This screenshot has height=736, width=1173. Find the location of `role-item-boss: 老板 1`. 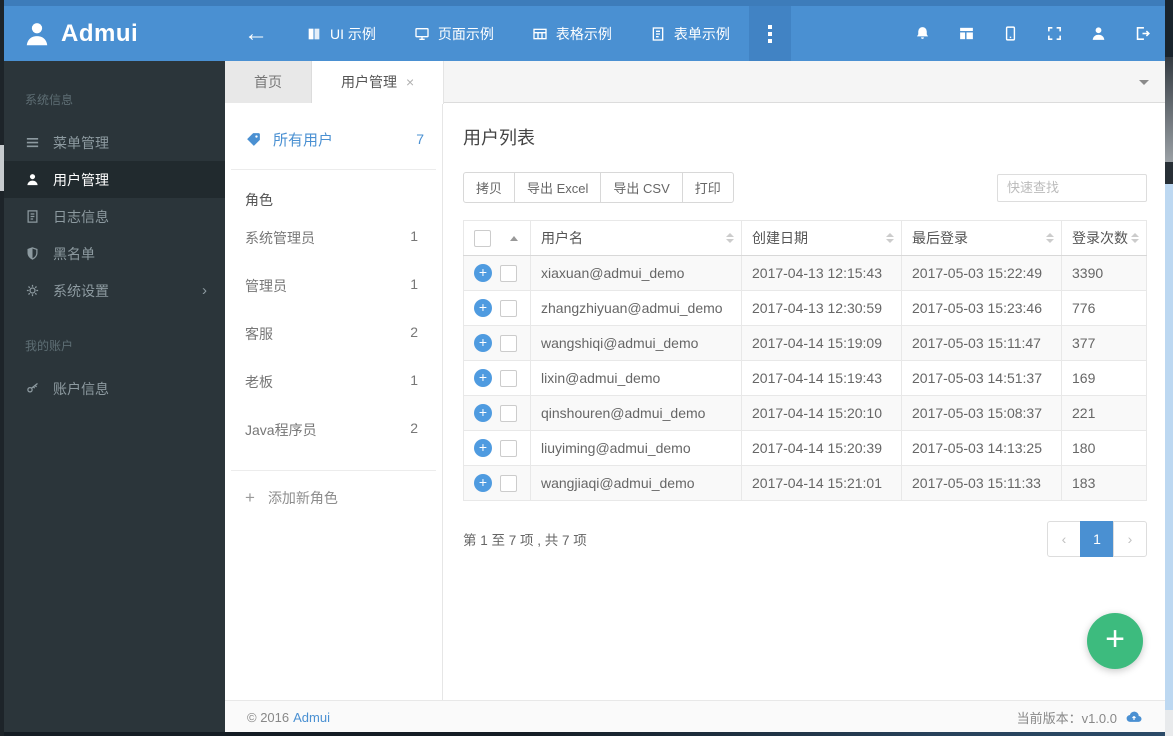

role-item-boss: 老板 1 is located at coordinates (333, 382).